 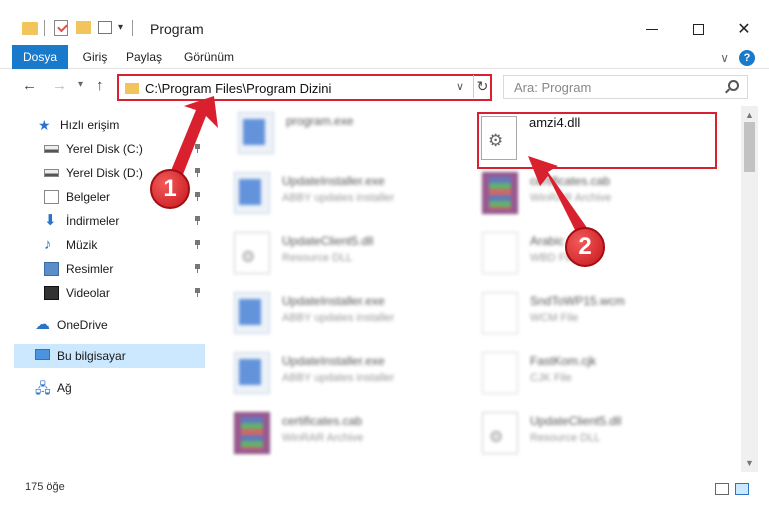 What do you see at coordinates (51, 197) in the screenshot?
I see `documents-icon` at bounding box center [51, 197].